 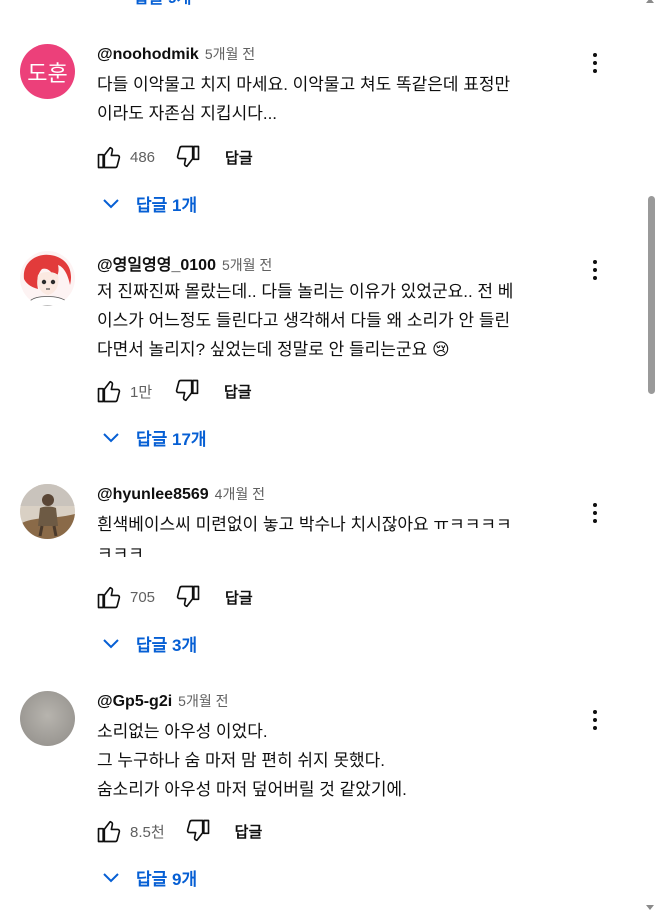 What do you see at coordinates (156, 263) in the screenshot?
I see `author-name: @영일영영_0100` at bounding box center [156, 263].